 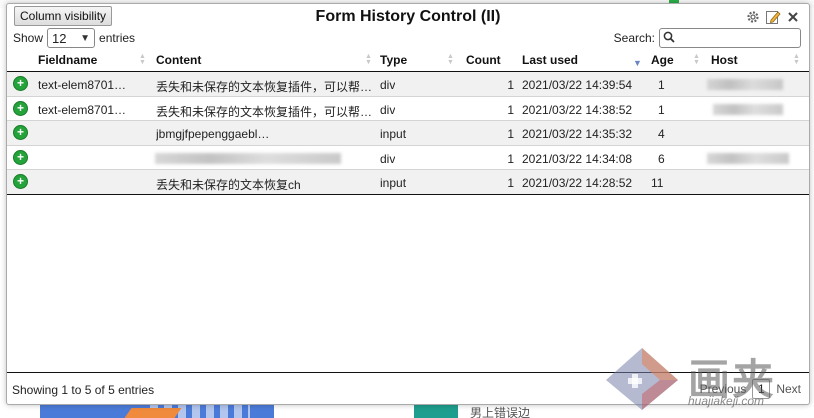 What do you see at coordinates (117, 38) in the screenshot?
I see `entries-label: entries` at bounding box center [117, 38].